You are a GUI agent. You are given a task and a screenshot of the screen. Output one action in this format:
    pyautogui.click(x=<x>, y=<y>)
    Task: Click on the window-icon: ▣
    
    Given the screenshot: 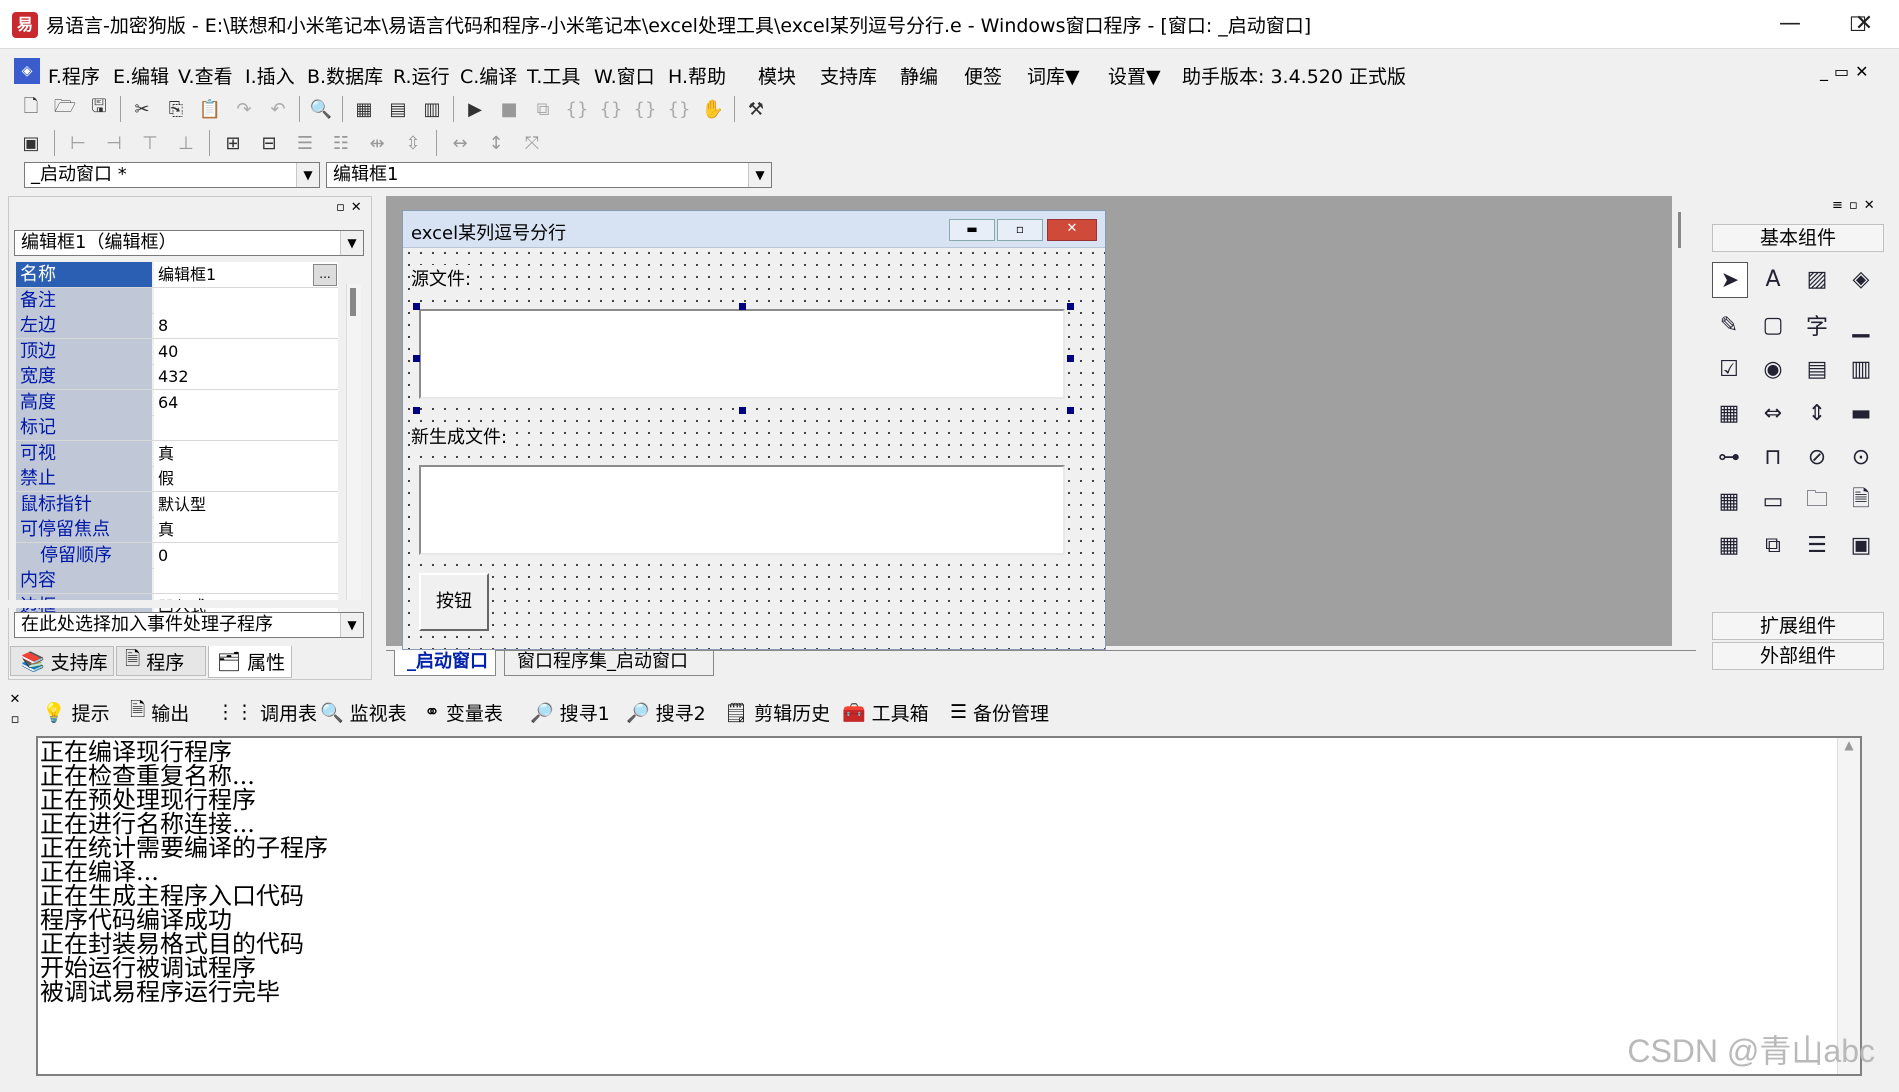 What is the action you would take?
    pyautogui.click(x=1861, y=545)
    